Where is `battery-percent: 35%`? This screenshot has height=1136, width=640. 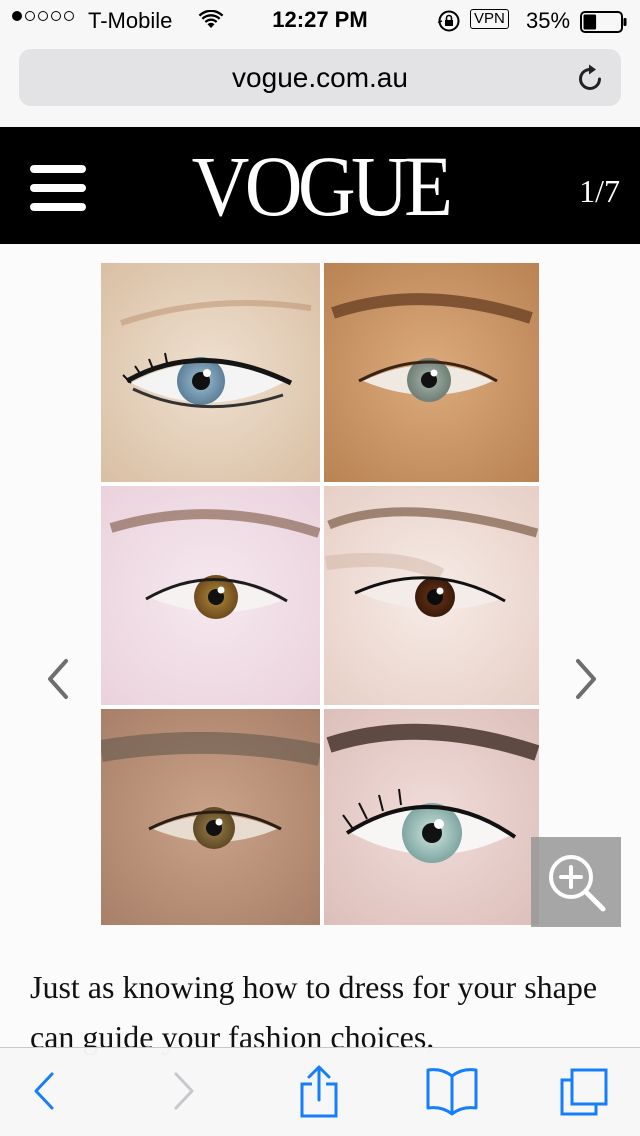
battery-percent: 35% is located at coordinates (548, 20).